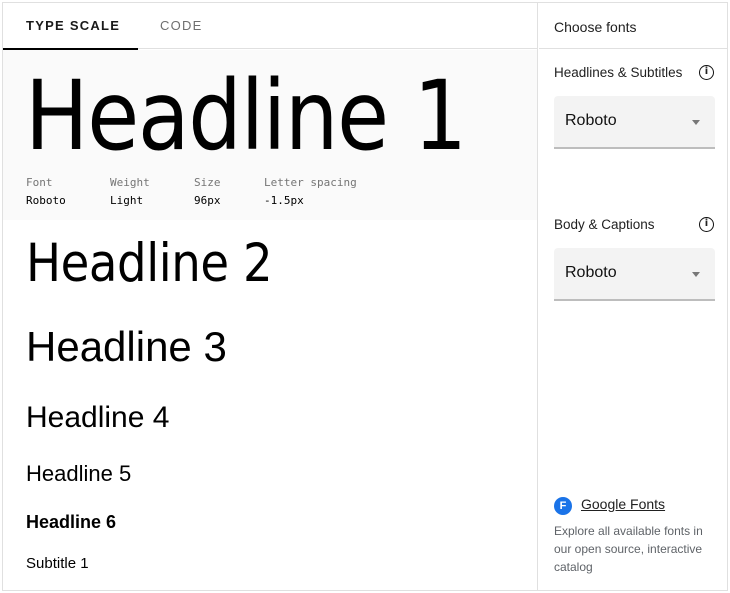  Describe the element at coordinates (310, 182) in the screenshot. I see `meta-letter-spacing-label: Letter spacing` at that location.